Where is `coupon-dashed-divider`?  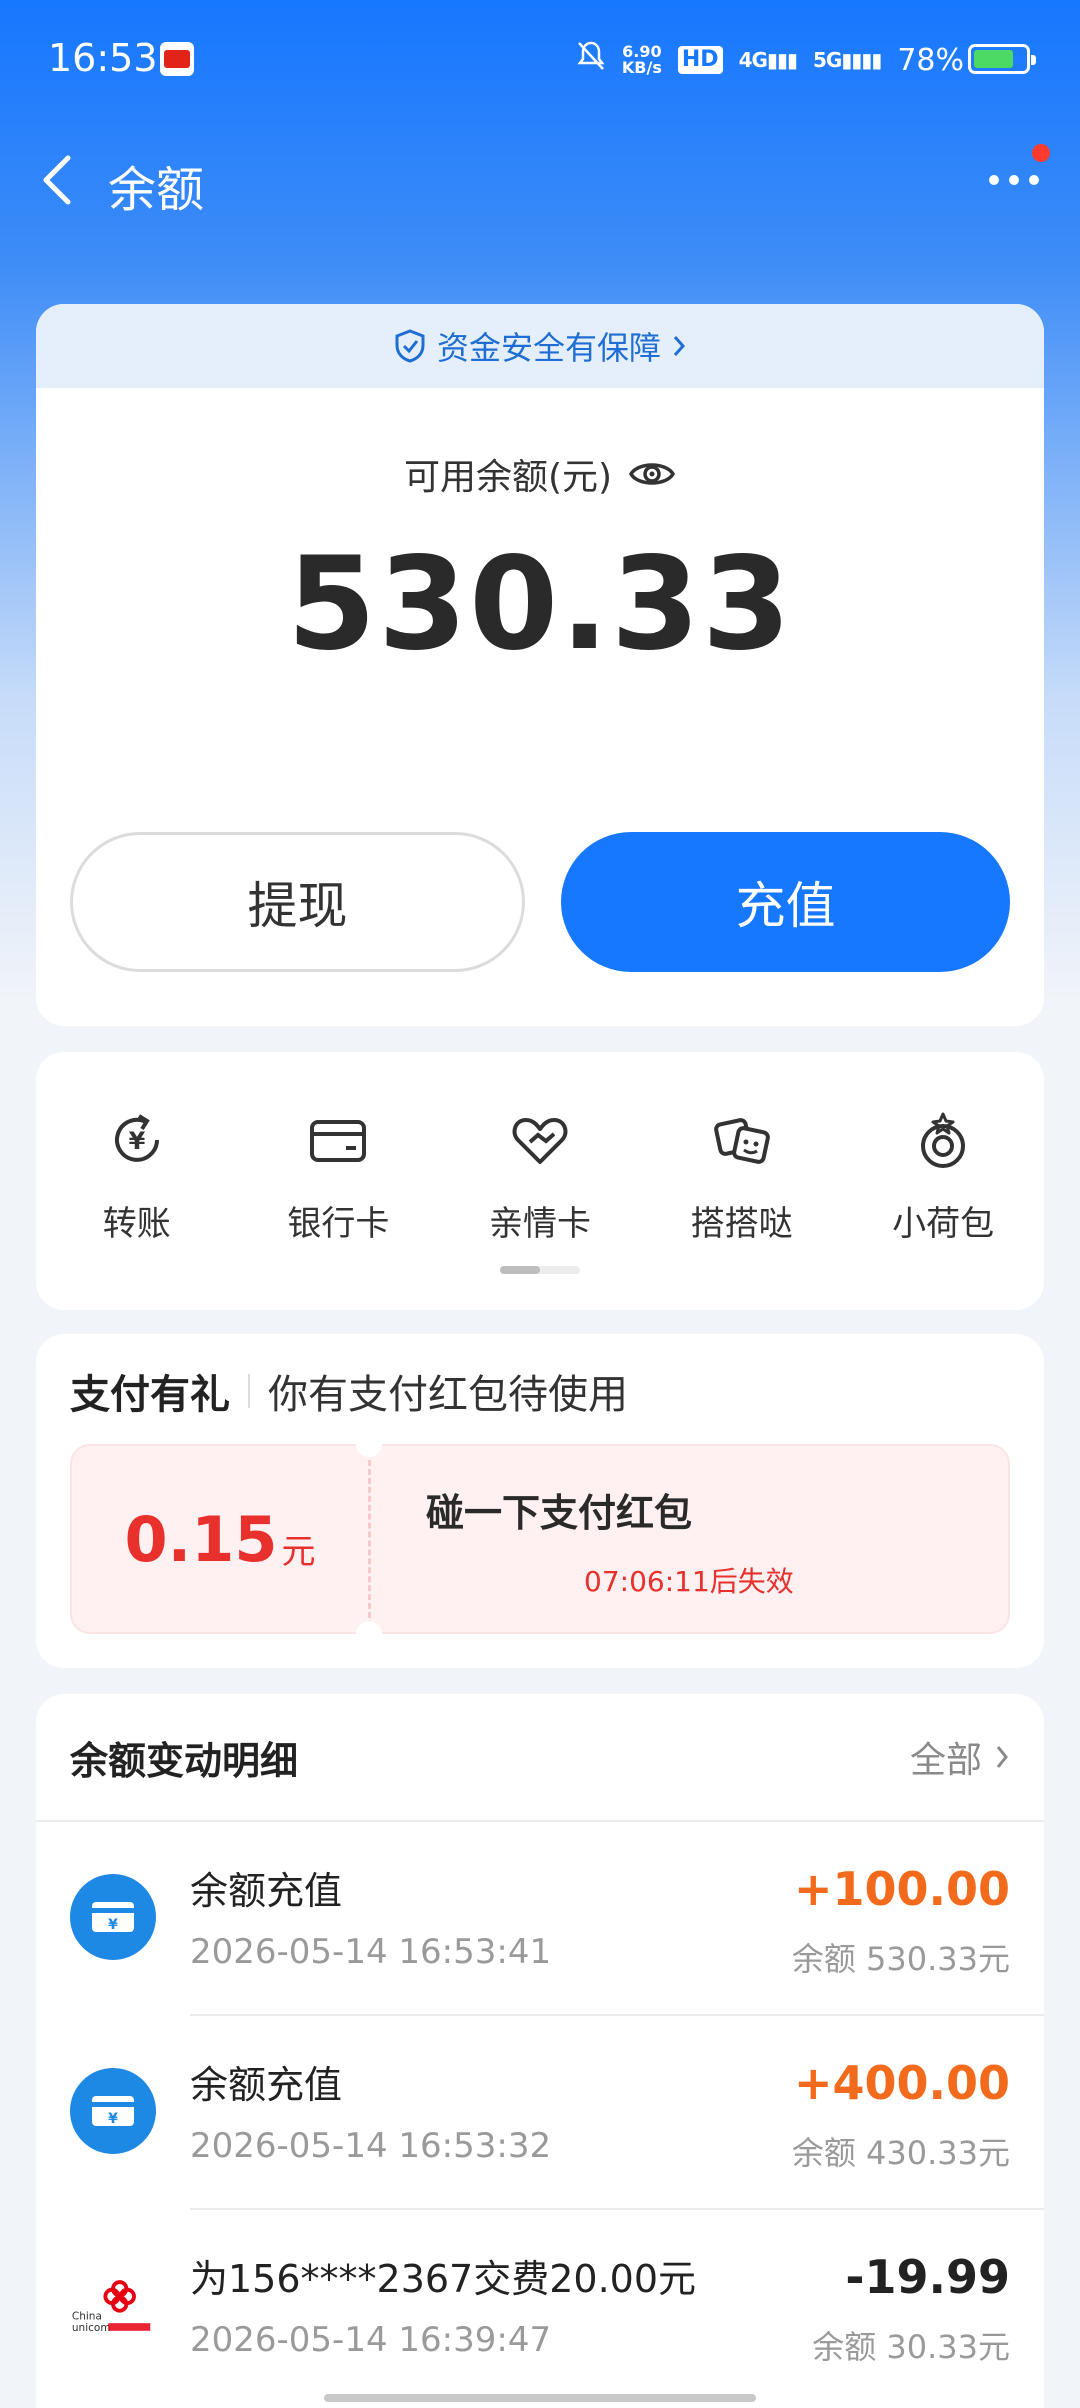
coupon-dashed-divider is located at coordinates (369, 1539).